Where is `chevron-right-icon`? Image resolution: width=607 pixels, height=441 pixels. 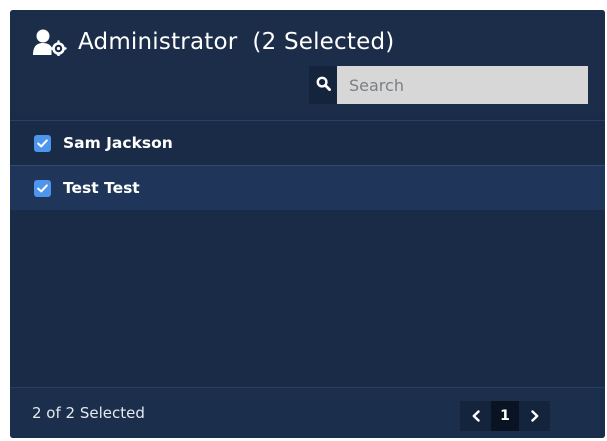
chevron-right-icon is located at coordinates (534, 416).